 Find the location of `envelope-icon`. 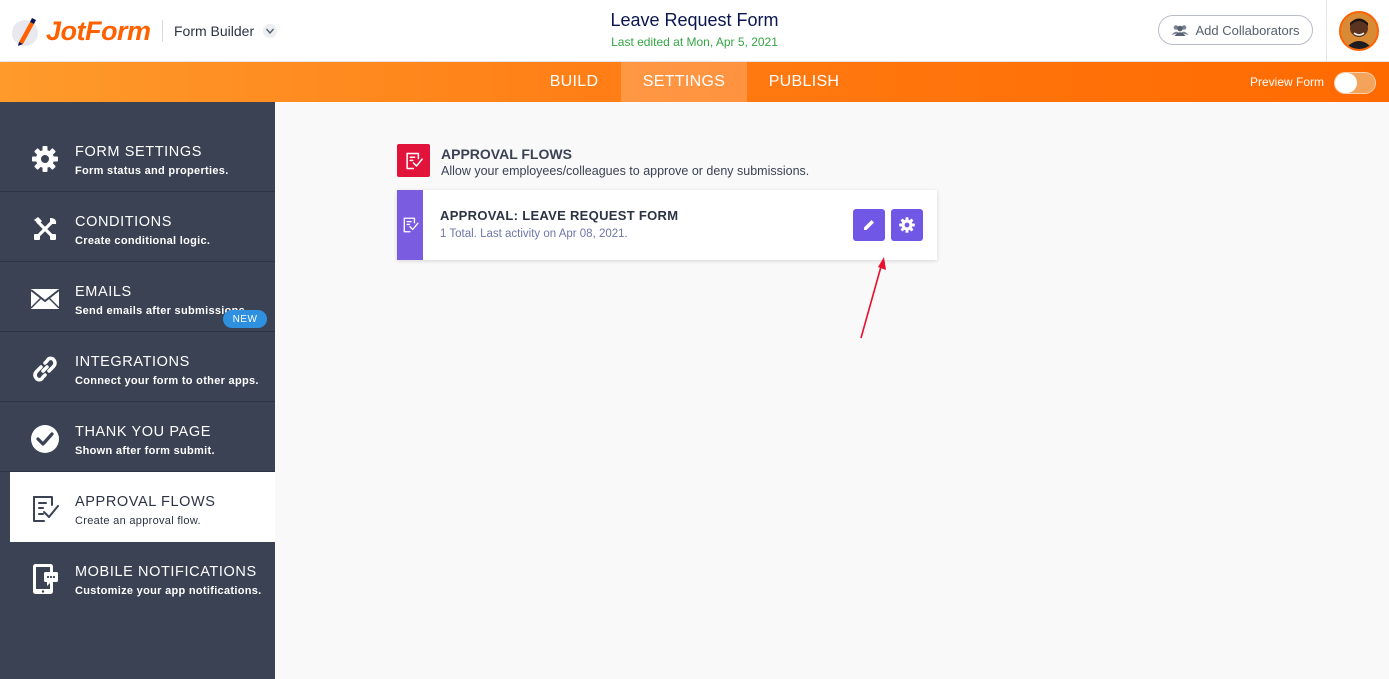

envelope-icon is located at coordinates (45, 299).